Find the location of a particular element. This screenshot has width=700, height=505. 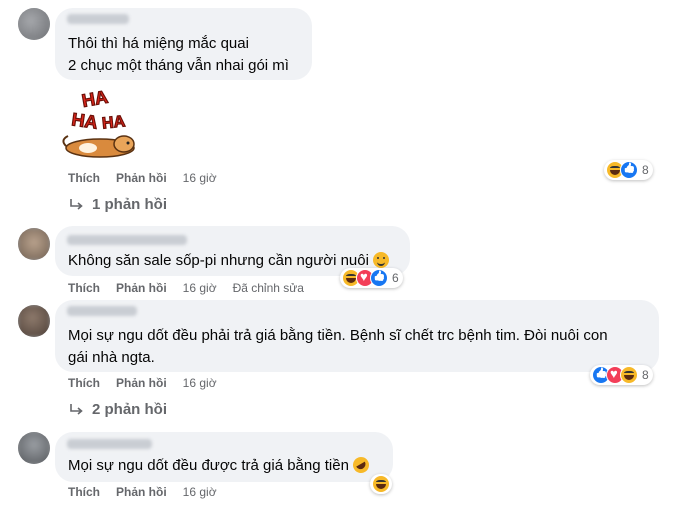

sticker-text-mid: HA is located at coordinates (84, 120).